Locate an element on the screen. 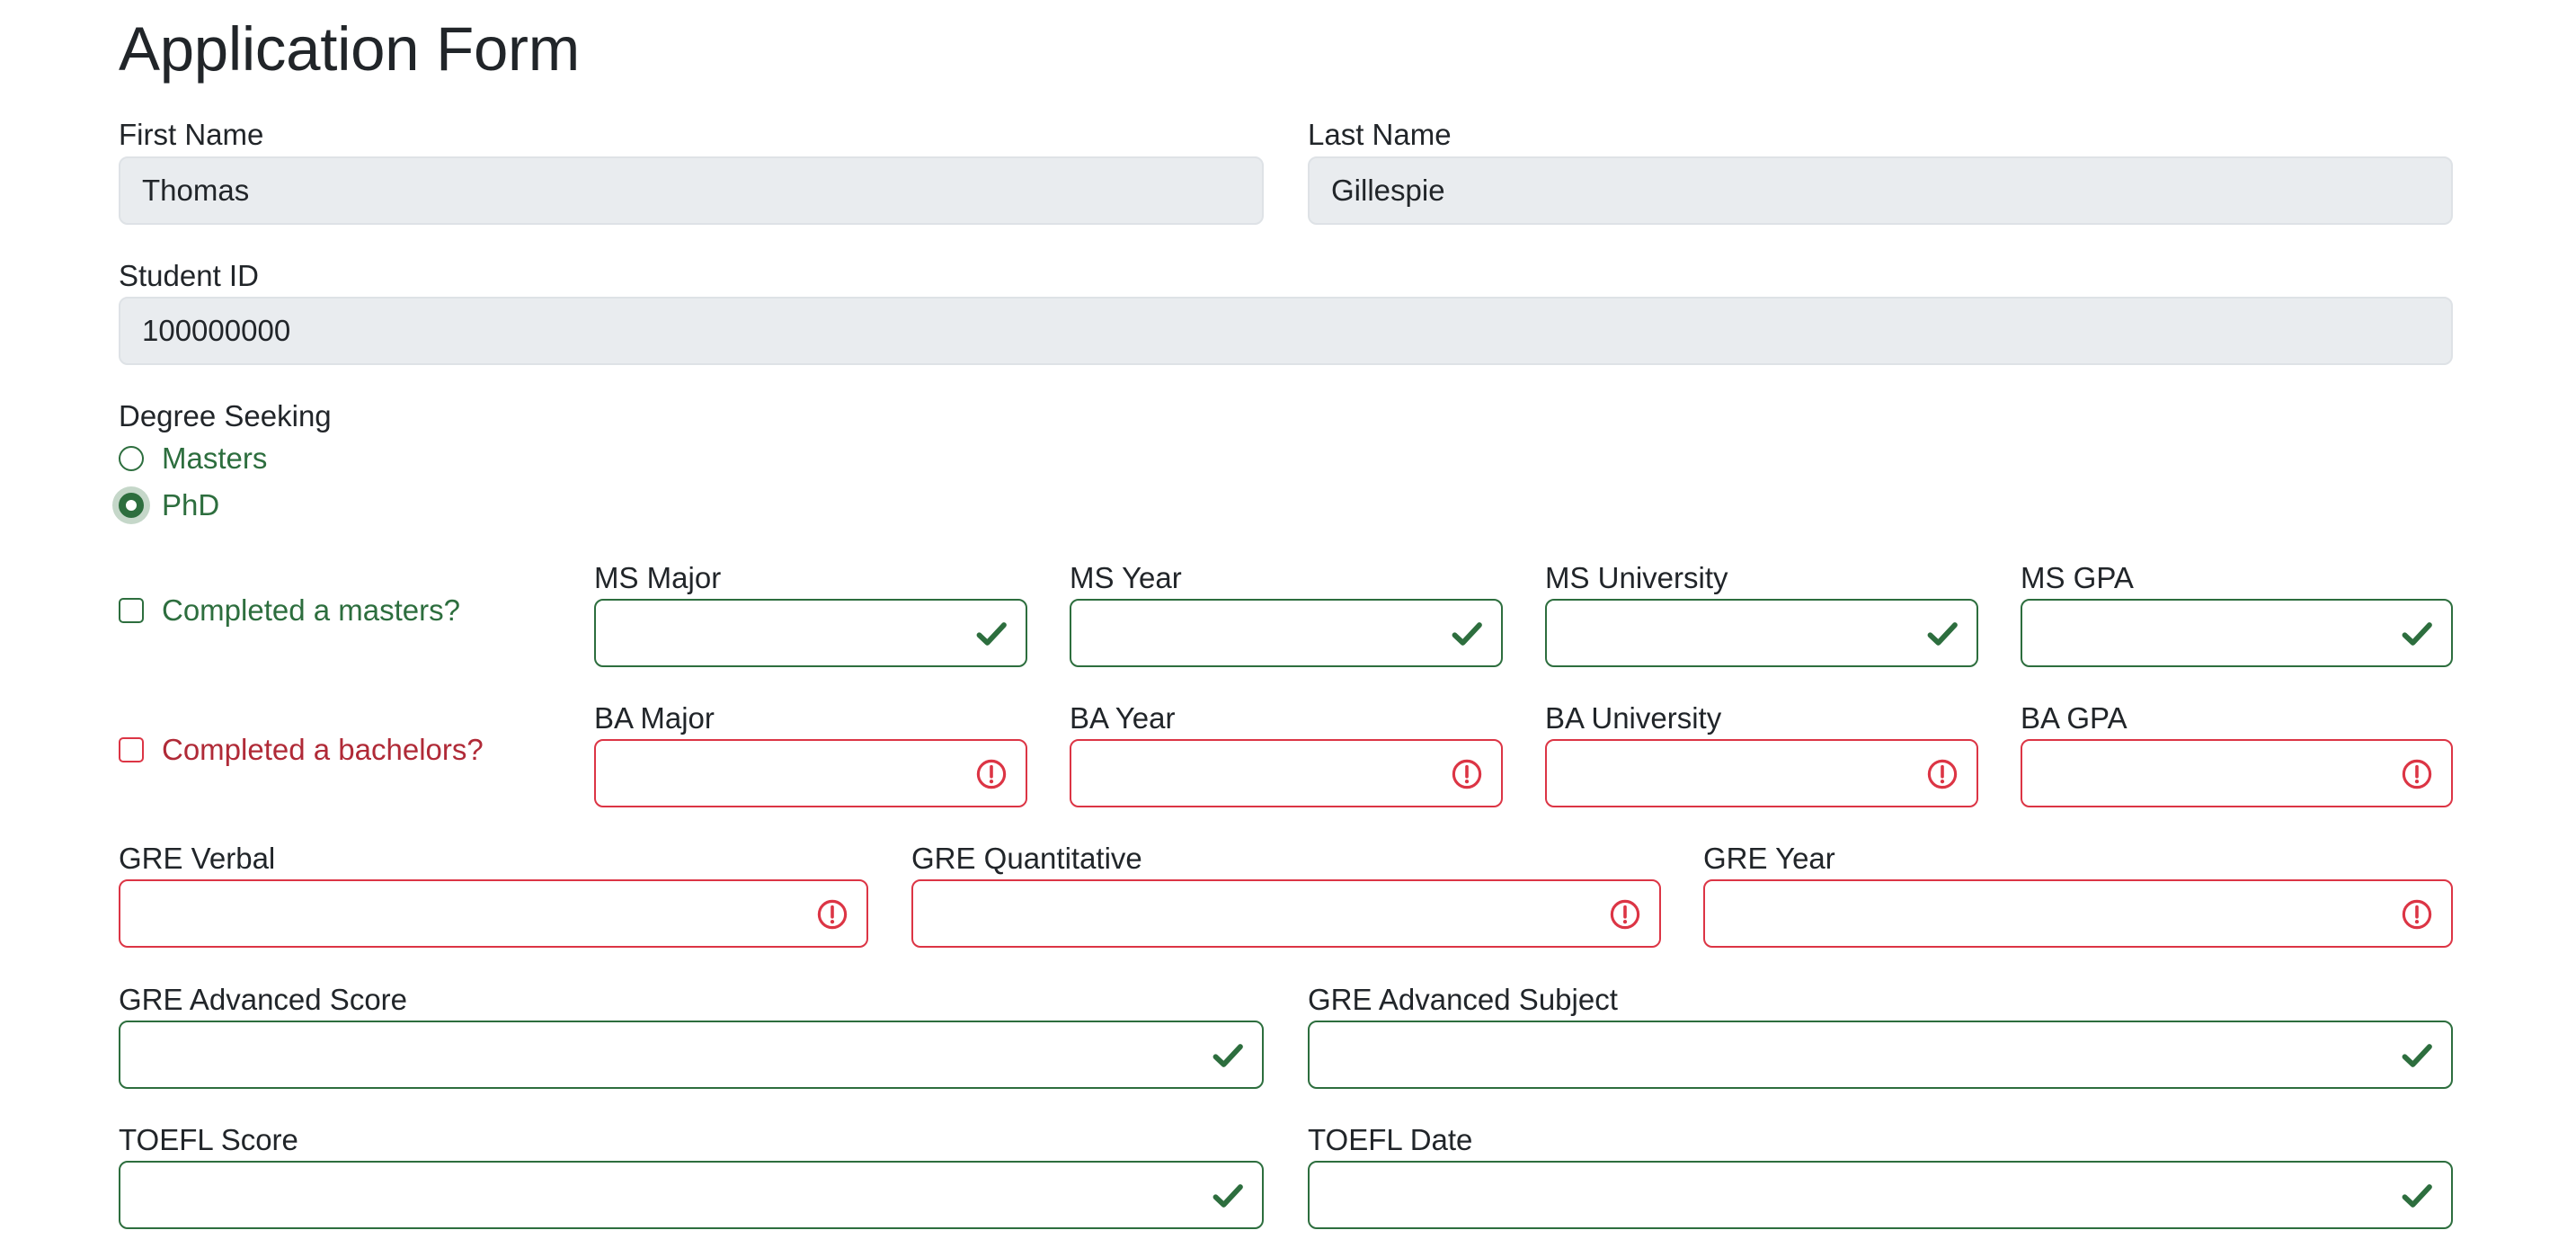  toefl-date-label: TOEFL Date is located at coordinates (1390, 1139).